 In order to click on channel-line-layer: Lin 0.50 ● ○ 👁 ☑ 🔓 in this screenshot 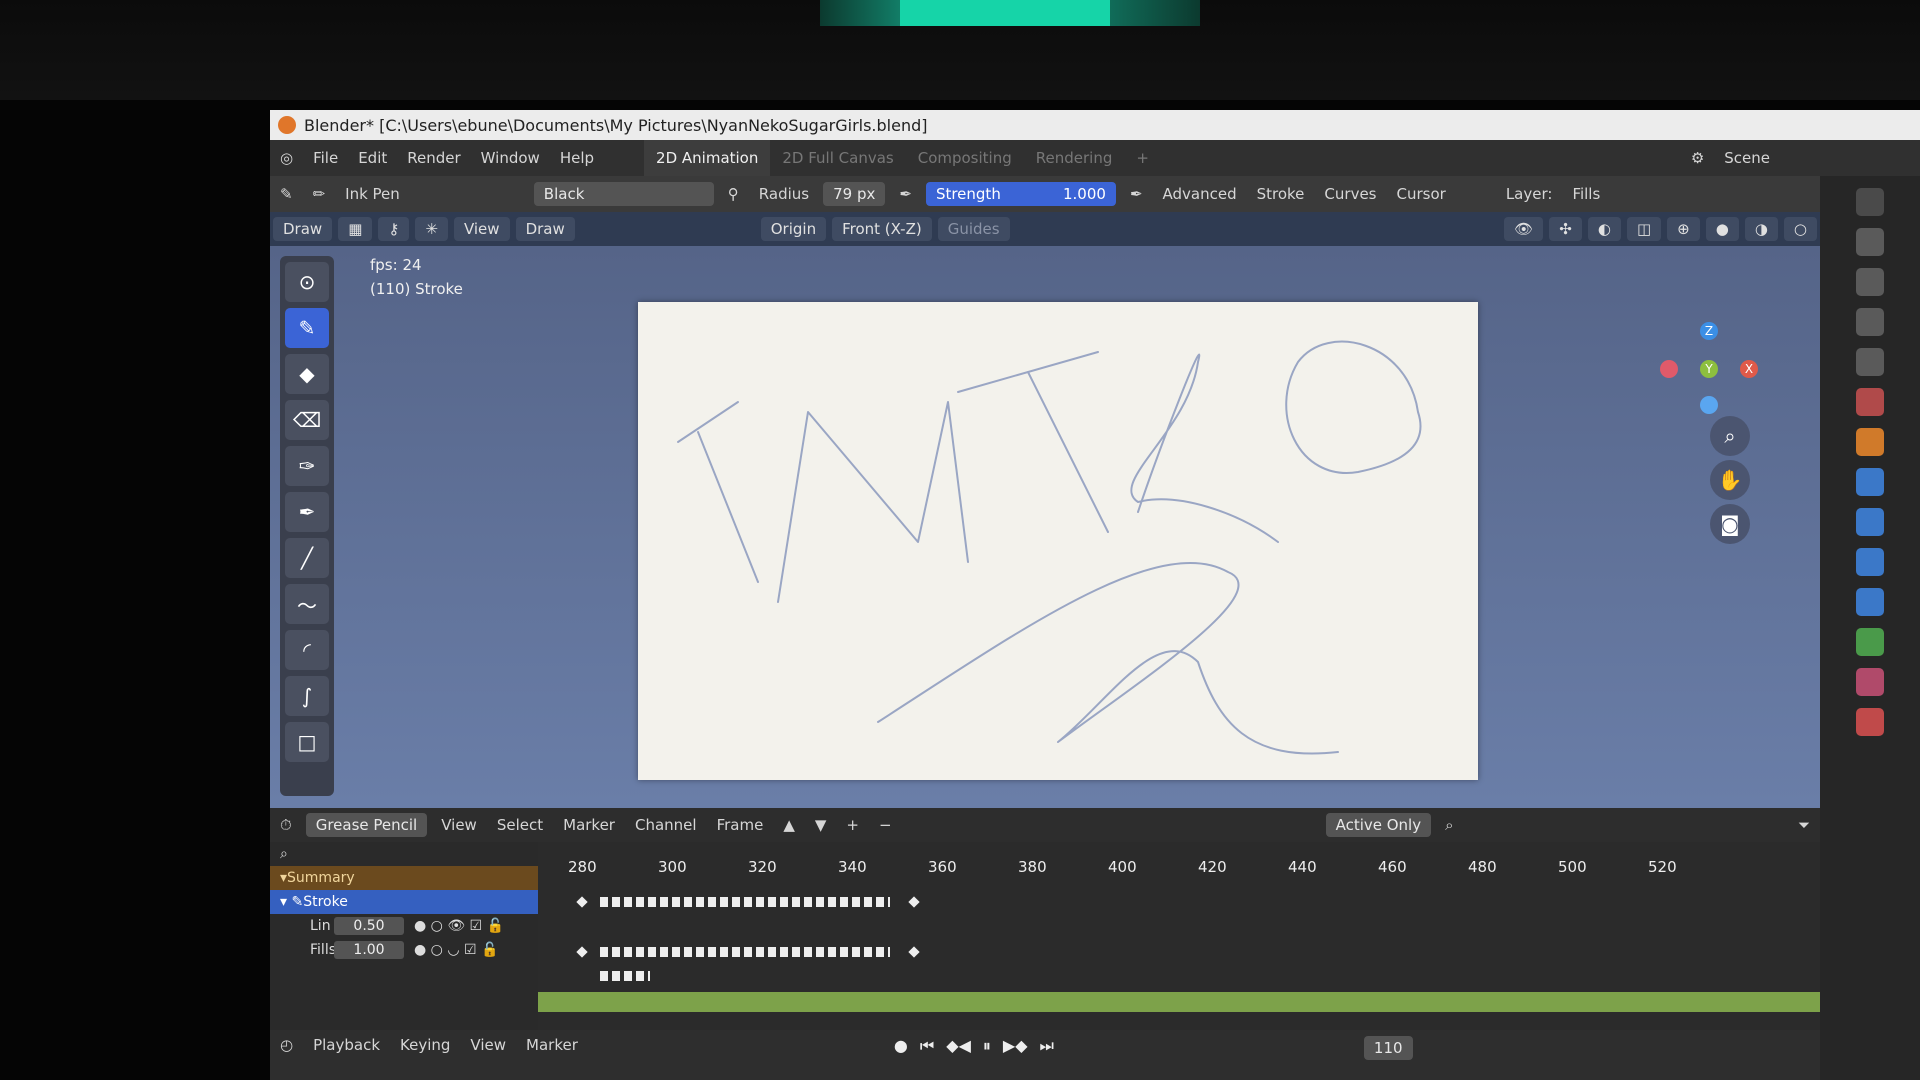, I will do `click(404, 926)`.